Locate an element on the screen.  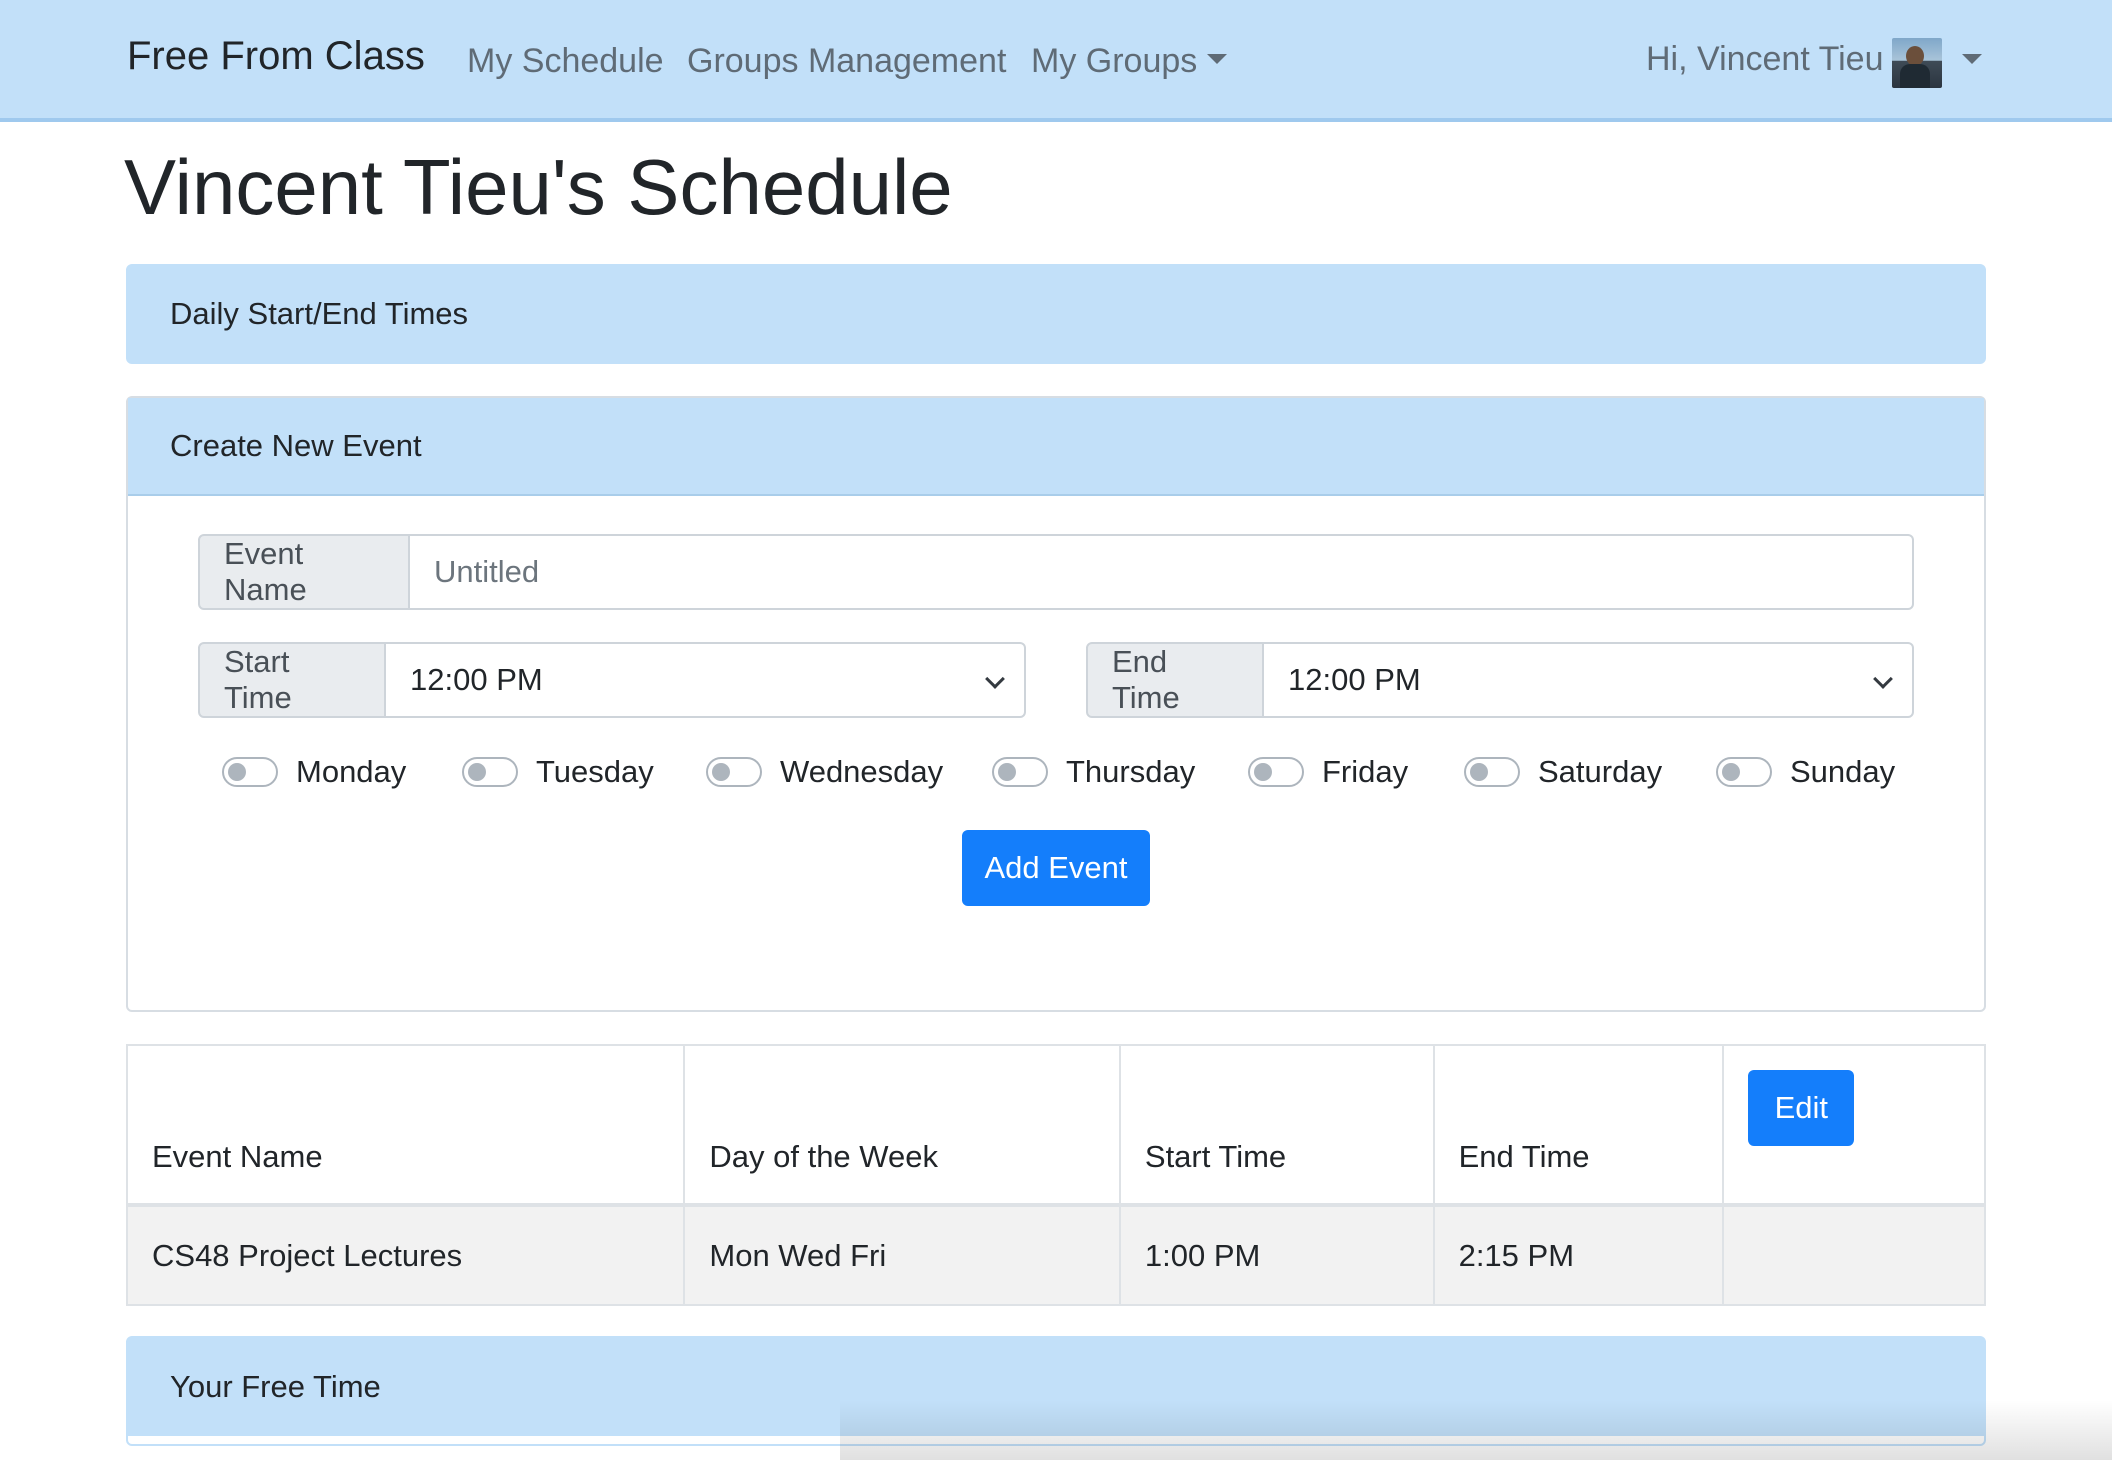
wednesday-label: Wednesday is located at coordinates (862, 771).